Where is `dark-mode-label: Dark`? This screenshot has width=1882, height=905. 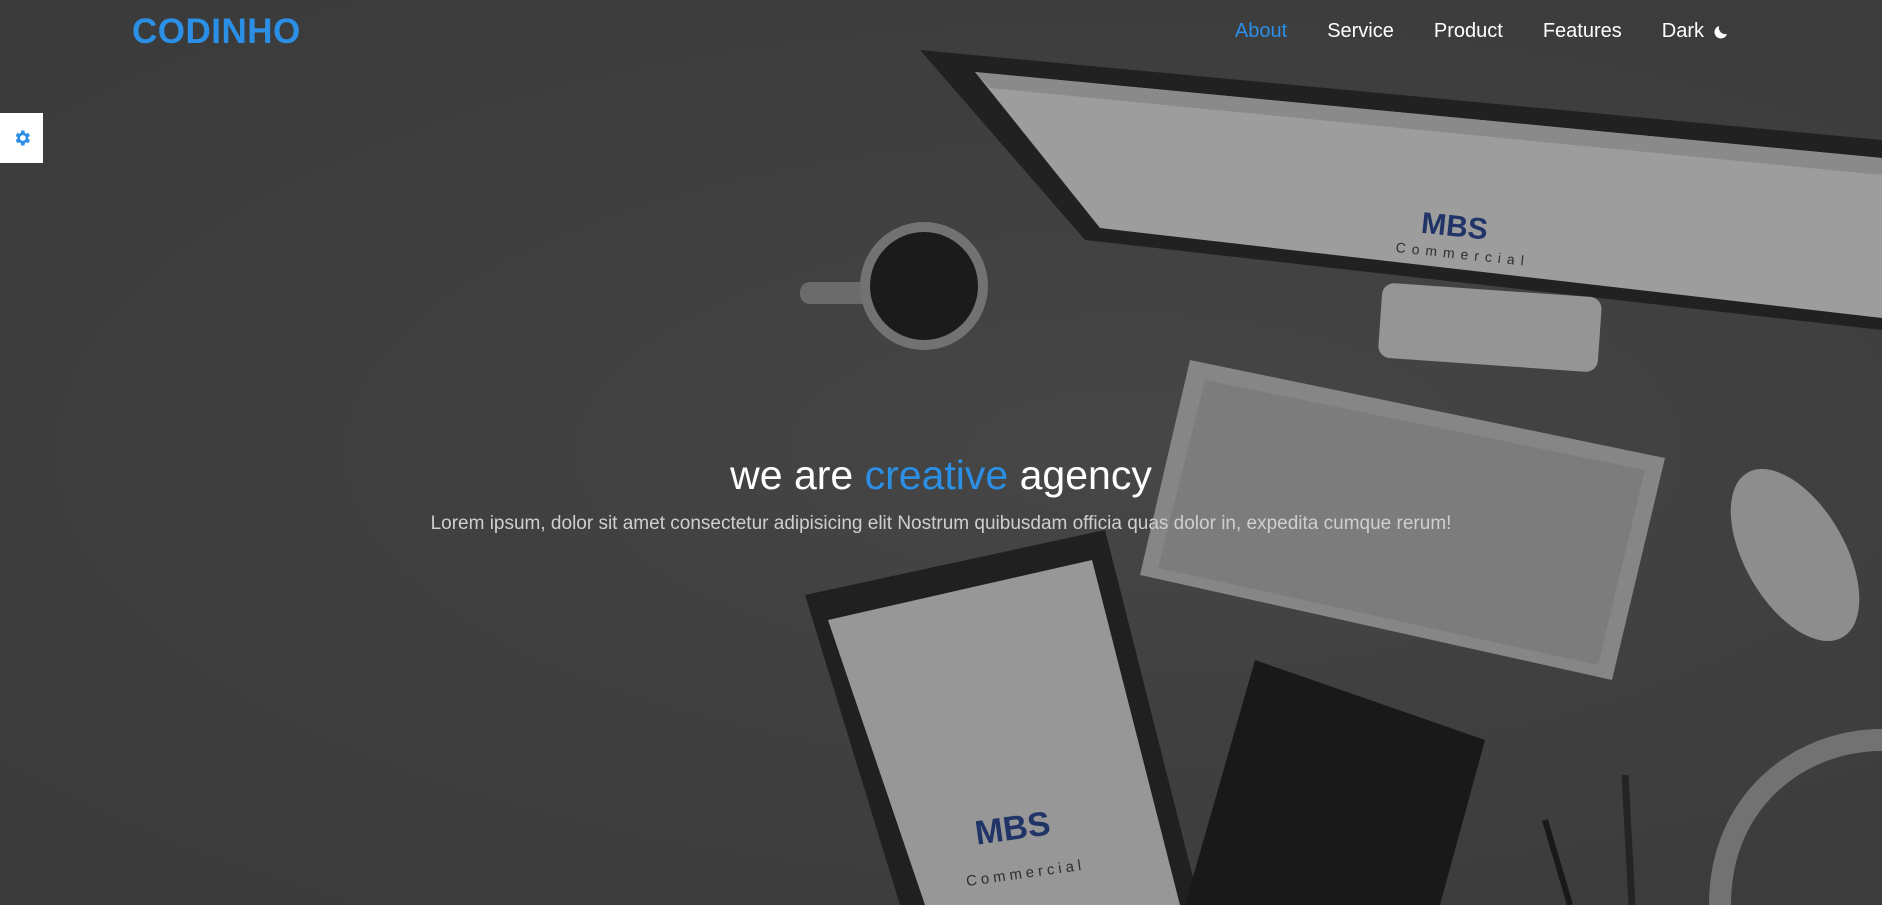
dark-mode-label: Dark is located at coordinates (1682, 31).